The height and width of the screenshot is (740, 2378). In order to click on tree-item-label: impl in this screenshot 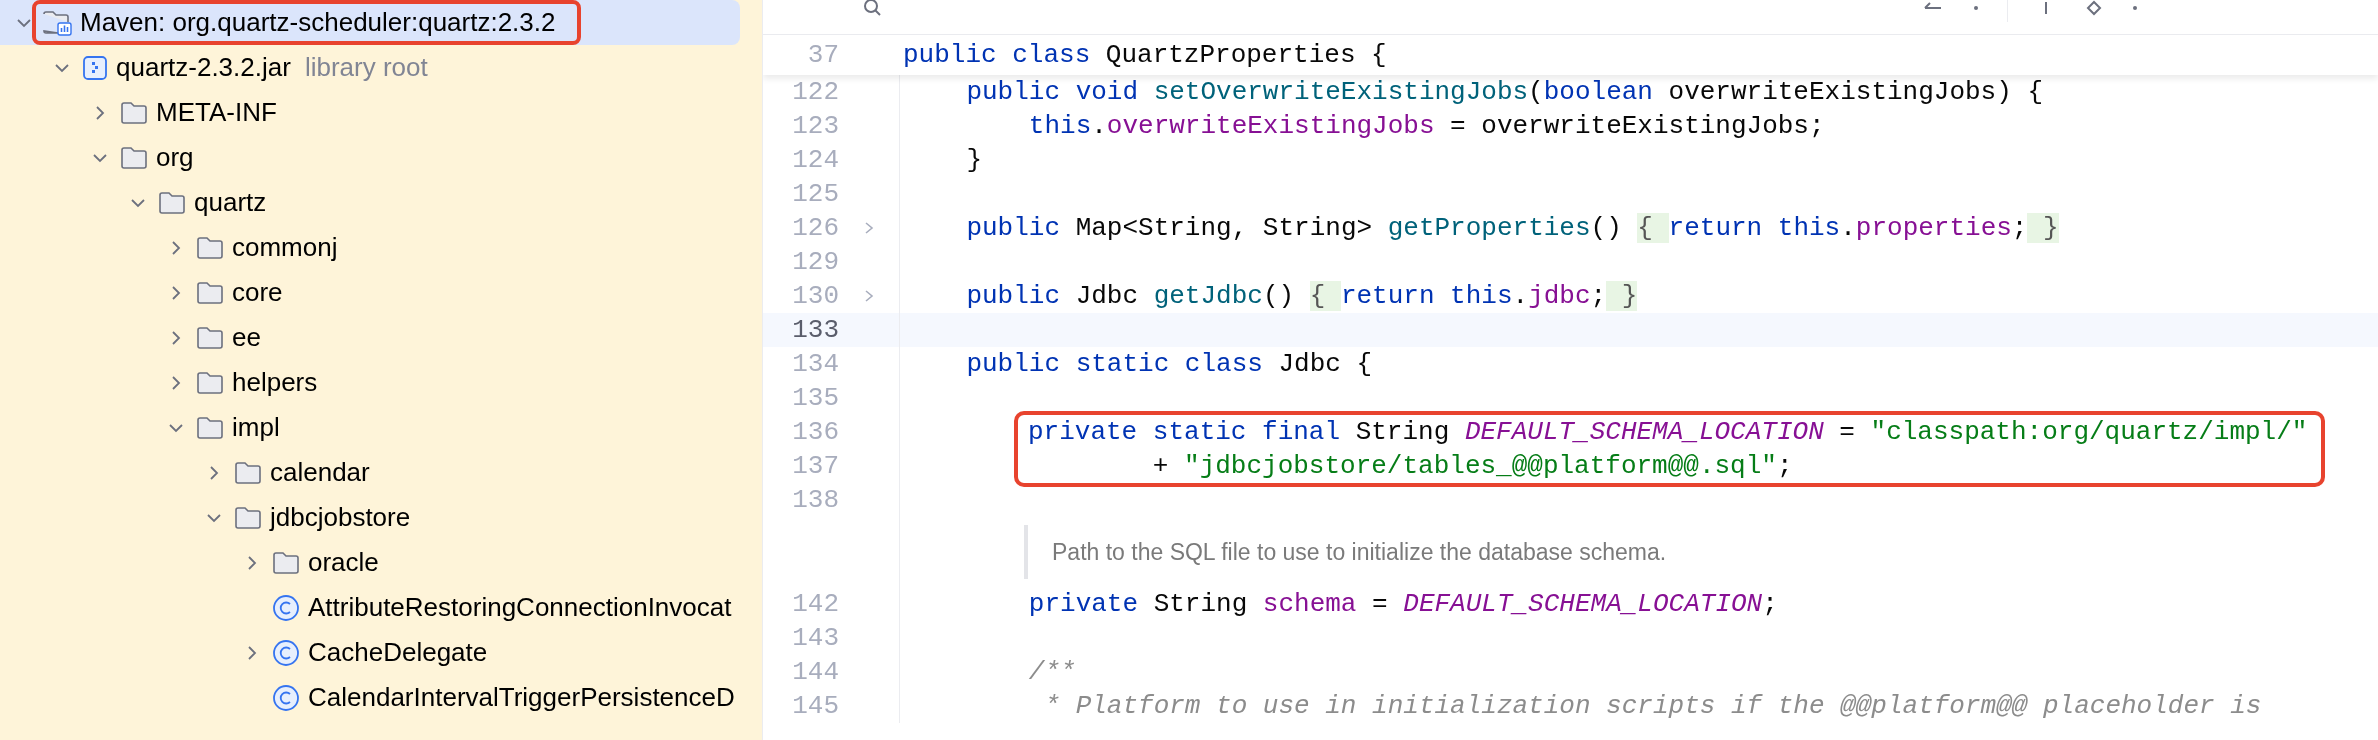, I will do `click(256, 427)`.